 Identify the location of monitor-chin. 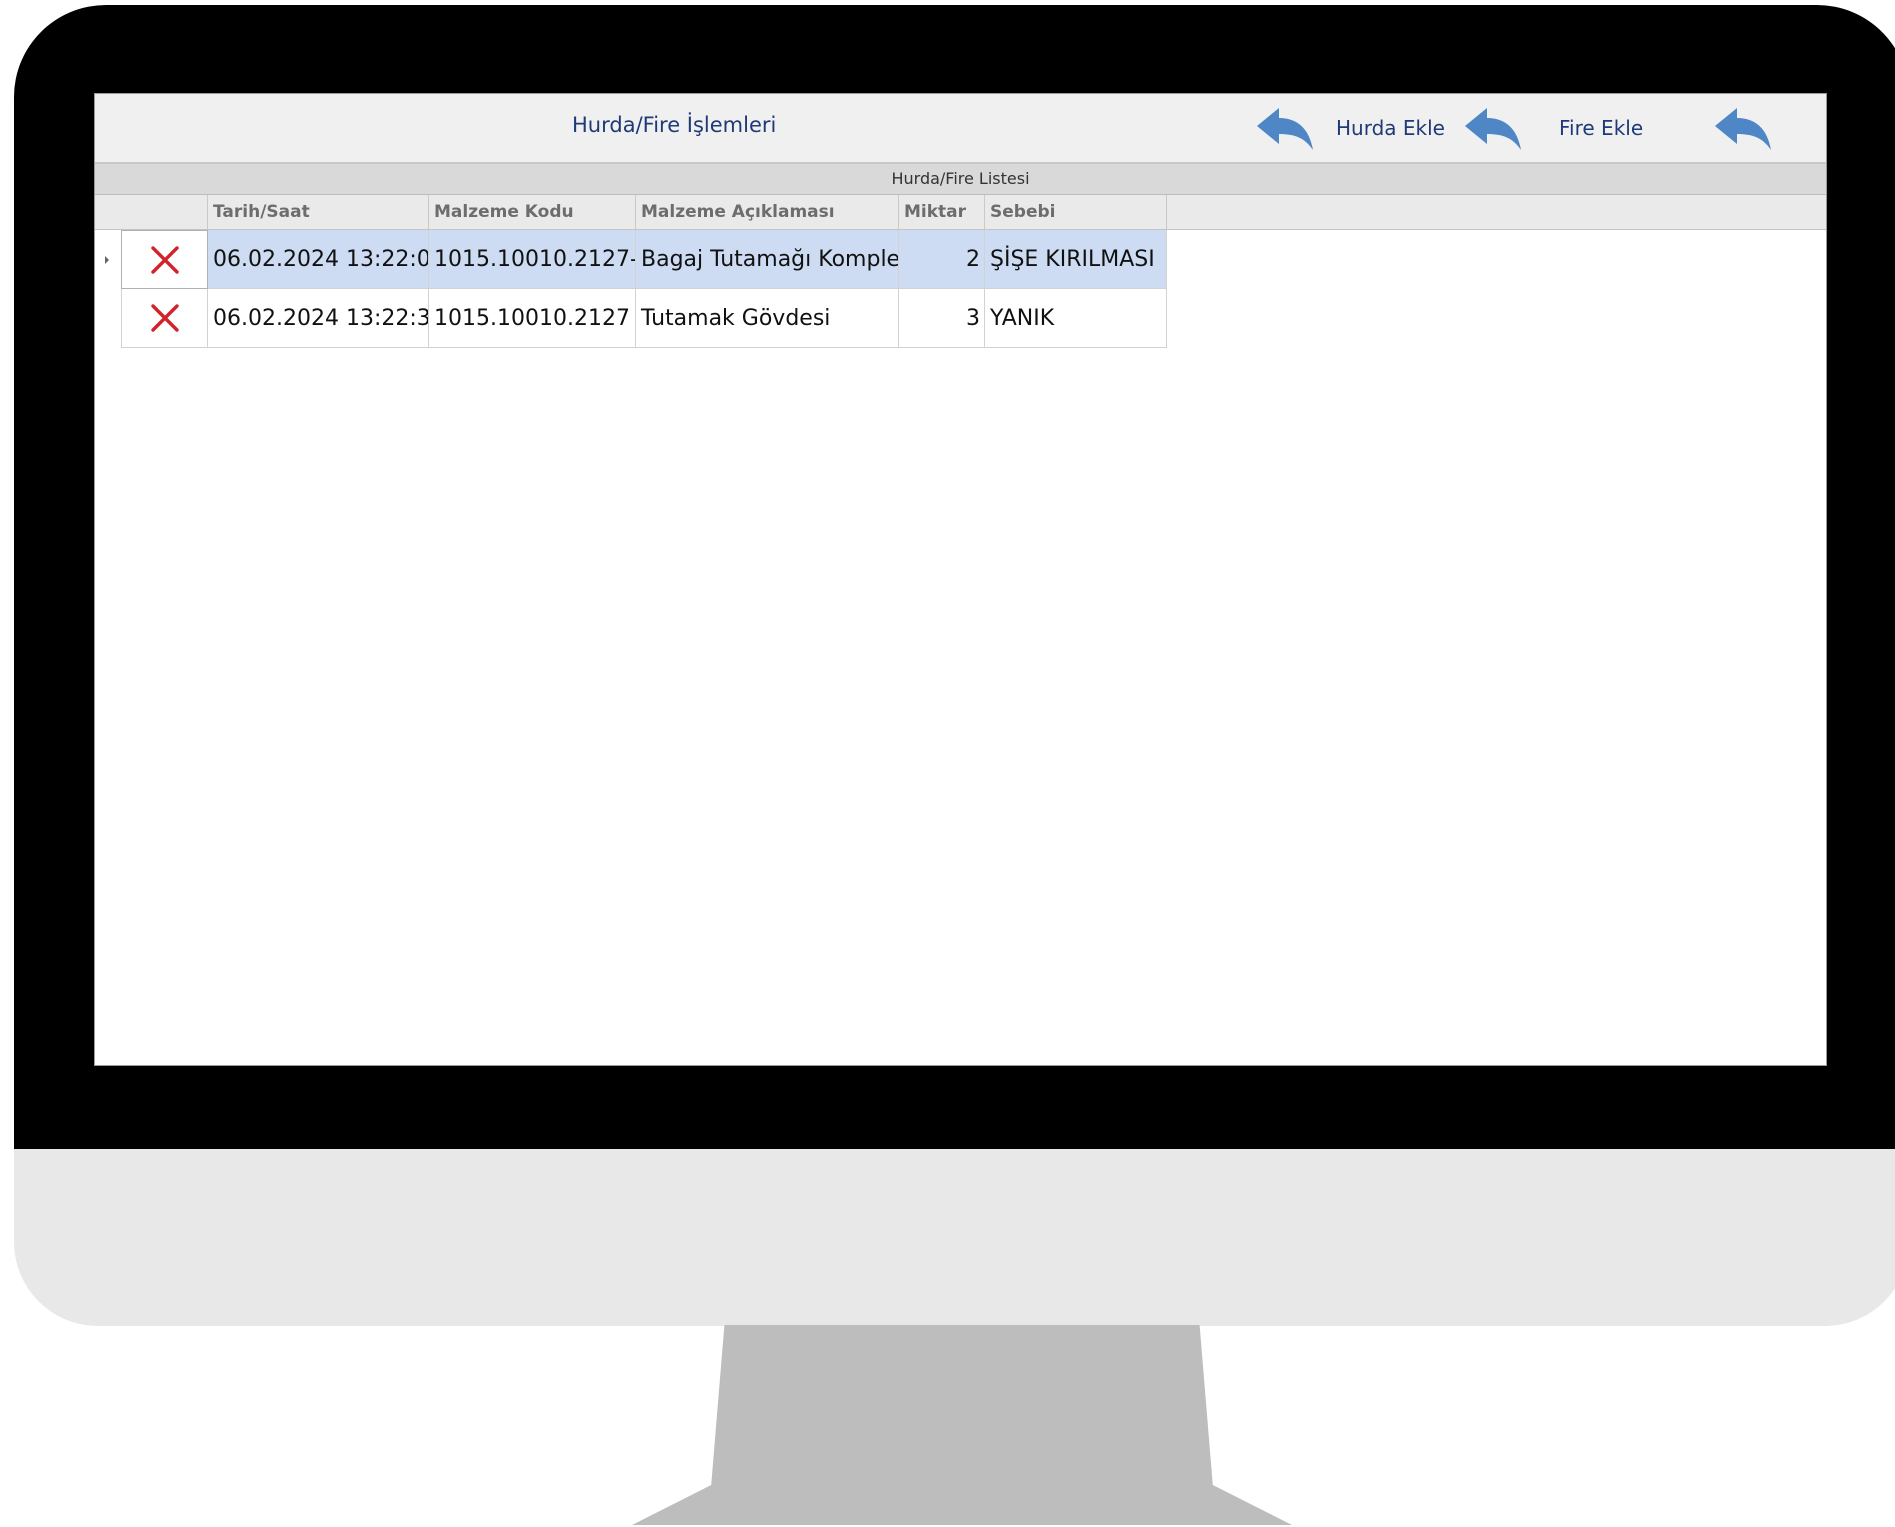
(954, 1237).